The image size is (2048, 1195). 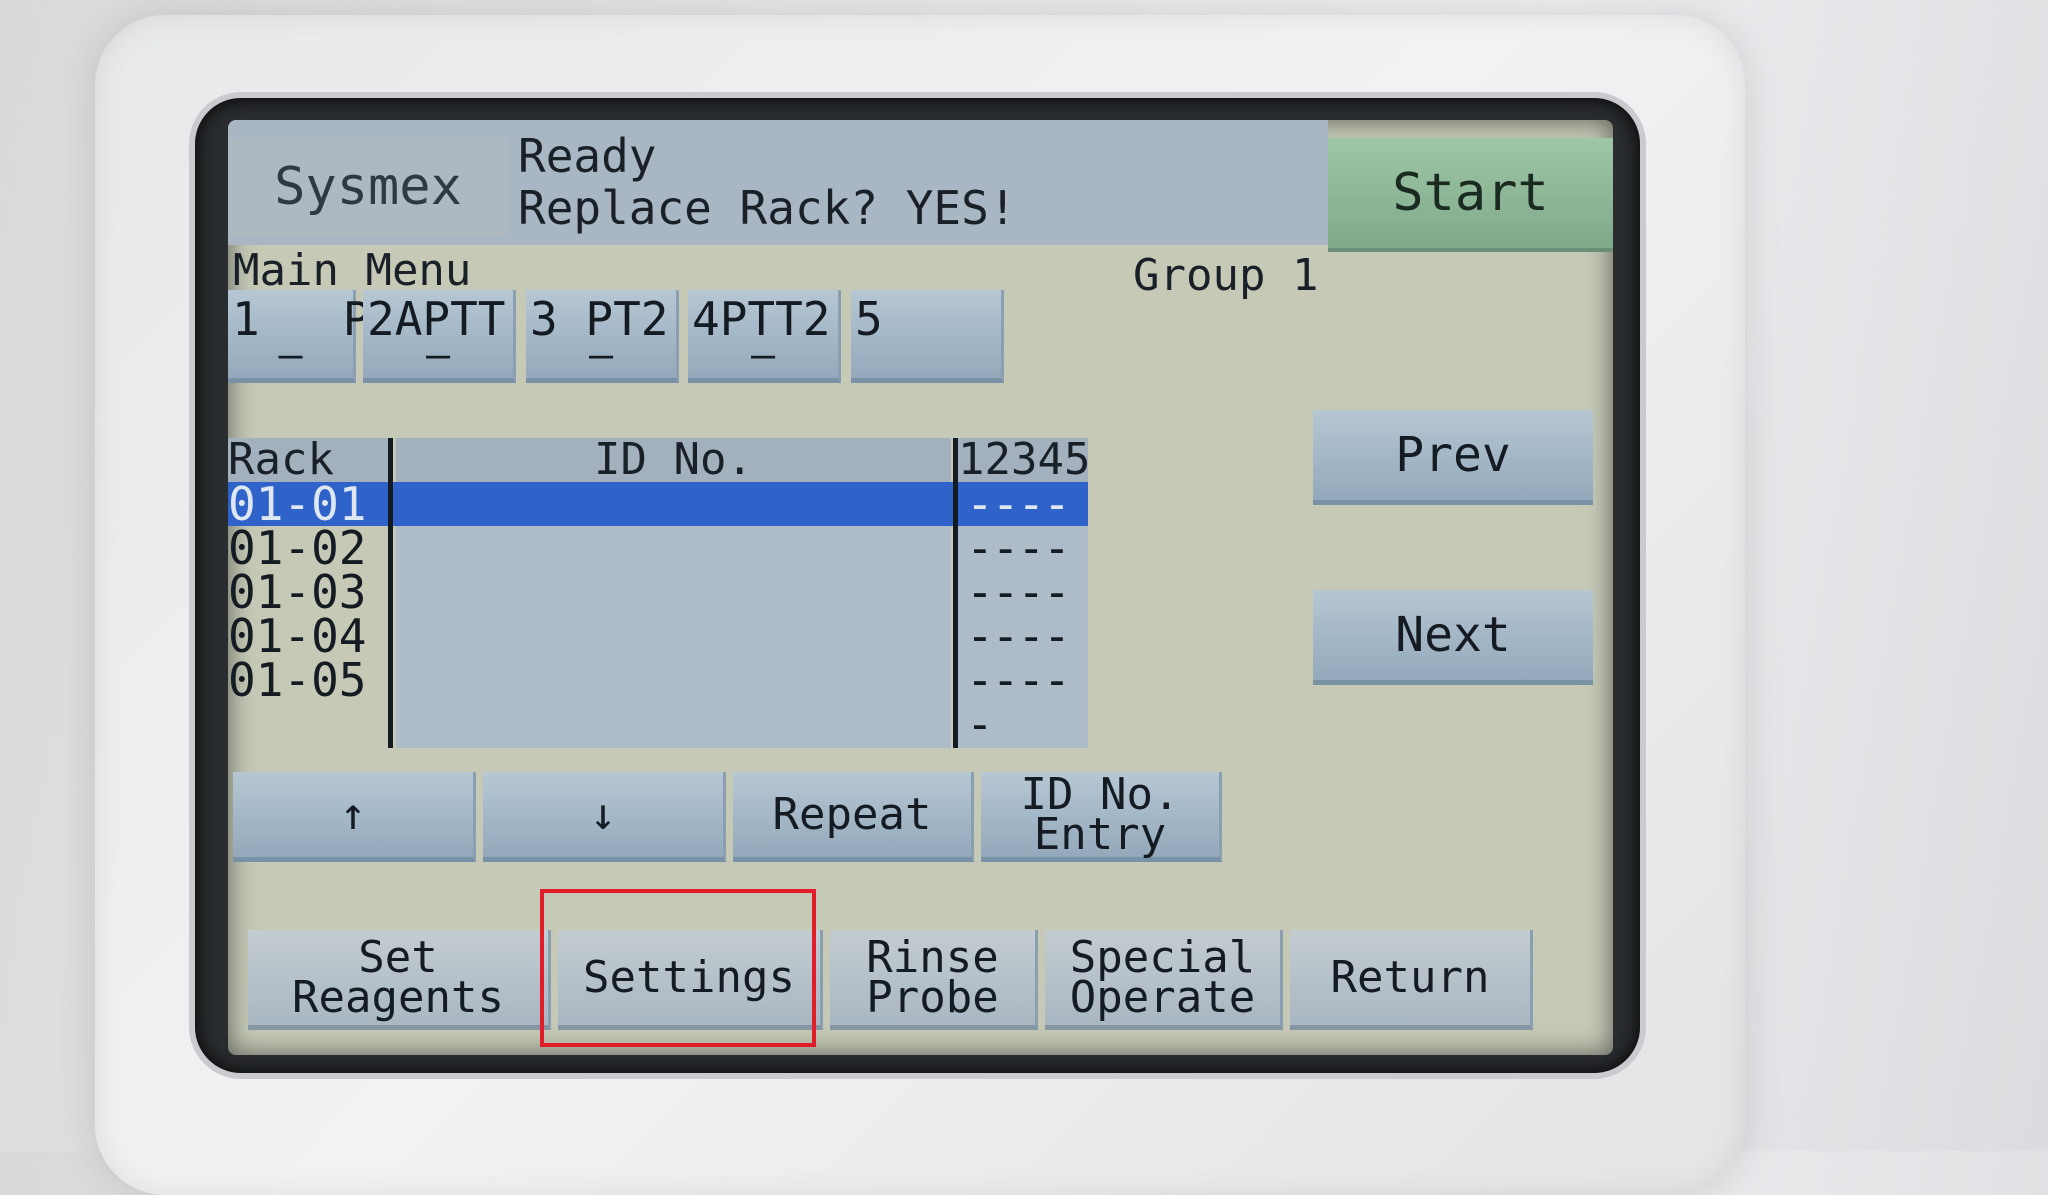 What do you see at coordinates (673, 460) in the screenshot?
I see `header-id: ID No.` at bounding box center [673, 460].